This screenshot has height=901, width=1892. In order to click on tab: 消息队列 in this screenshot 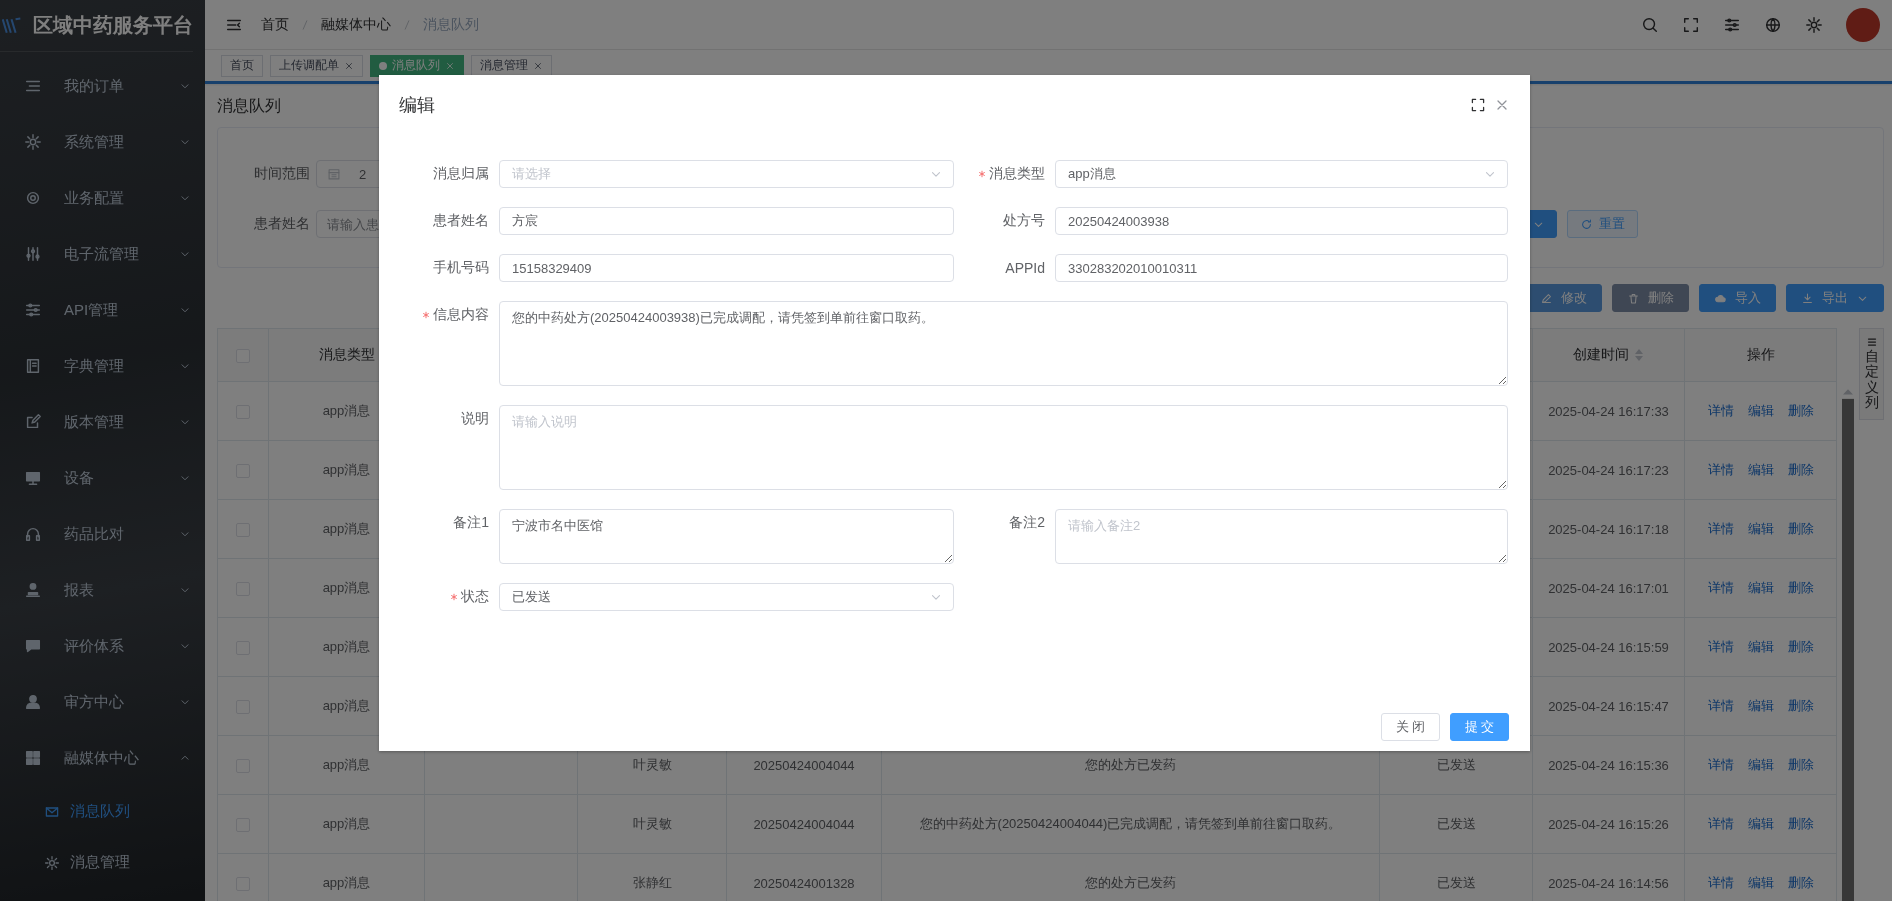, I will do `click(417, 65)`.